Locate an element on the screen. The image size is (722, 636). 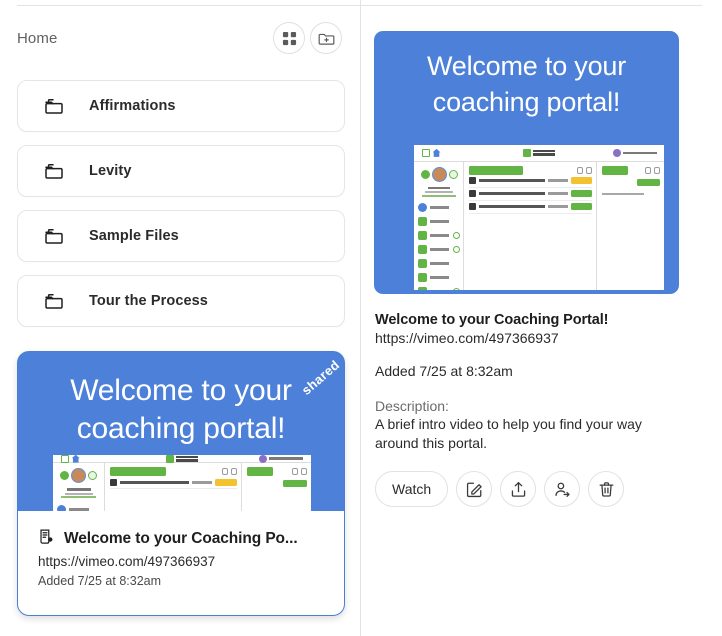
folder-label: Sample Files is located at coordinates (134, 236).